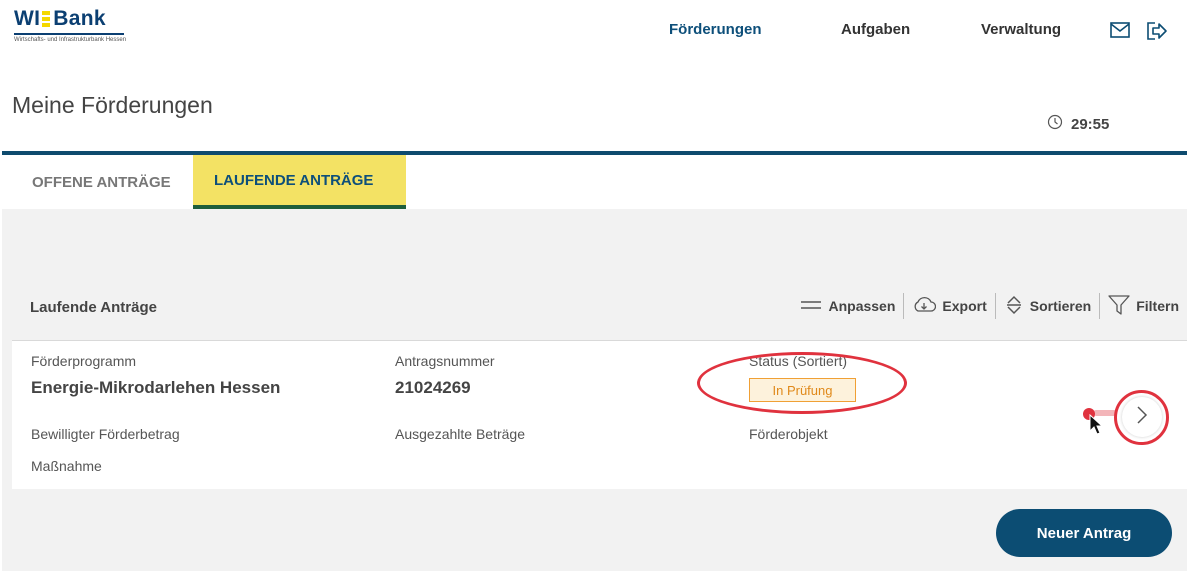 The width and height of the screenshot is (1187, 571). What do you see at coordinates (460, 434) in the screenshot?
I see `ausgezahlte-betraege-label: Ausgezahlte Beträge` at bounding box center [460, 434].